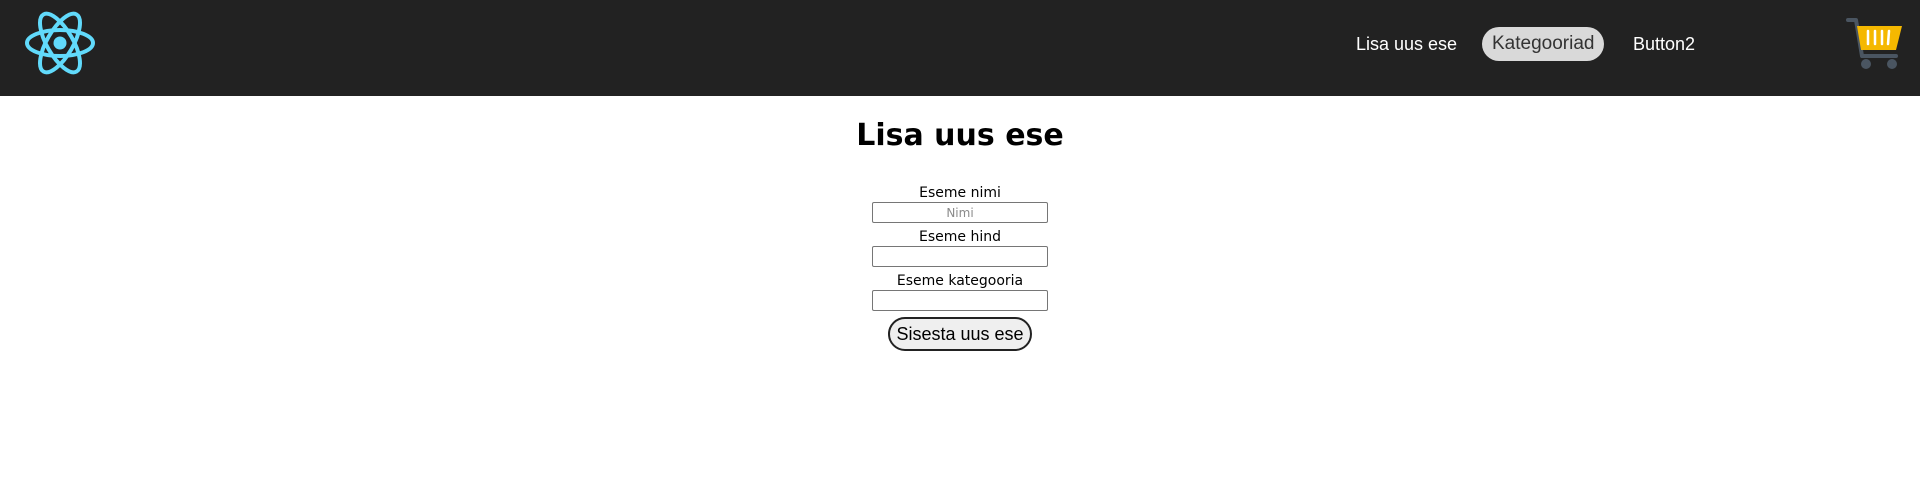 This screenshot has height=492, width=1920. I want to click on shopping-cart-icon, so click(1875, 43).